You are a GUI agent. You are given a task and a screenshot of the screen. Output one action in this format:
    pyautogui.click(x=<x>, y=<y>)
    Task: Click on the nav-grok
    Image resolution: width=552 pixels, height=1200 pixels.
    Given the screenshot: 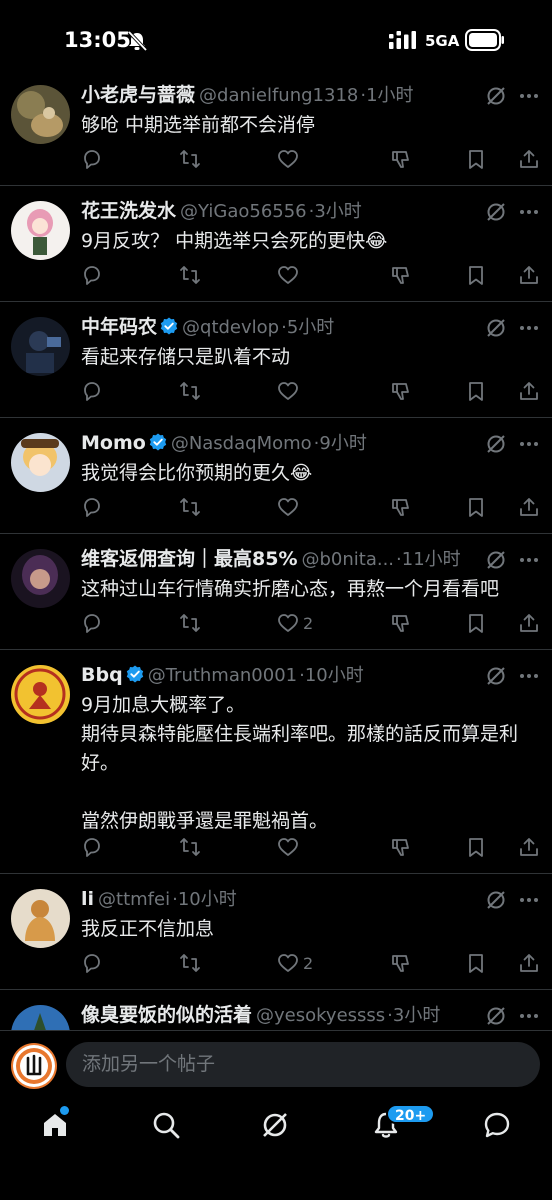 What is the action you would take?
    pyautogui.click(x=277, y=1127)
    